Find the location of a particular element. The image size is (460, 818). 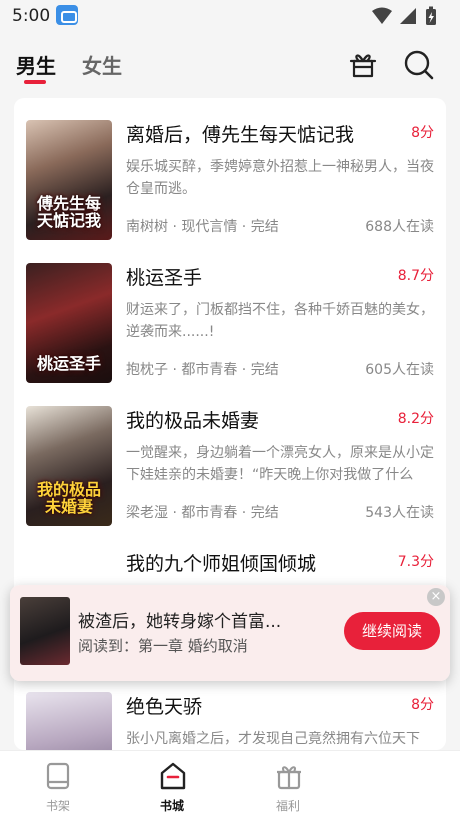

book-description: 娱乐城买醉，季娉婷意外招惹上一神秘男人，当夜仓皇而逃。 is located at coordinates (280, 178).